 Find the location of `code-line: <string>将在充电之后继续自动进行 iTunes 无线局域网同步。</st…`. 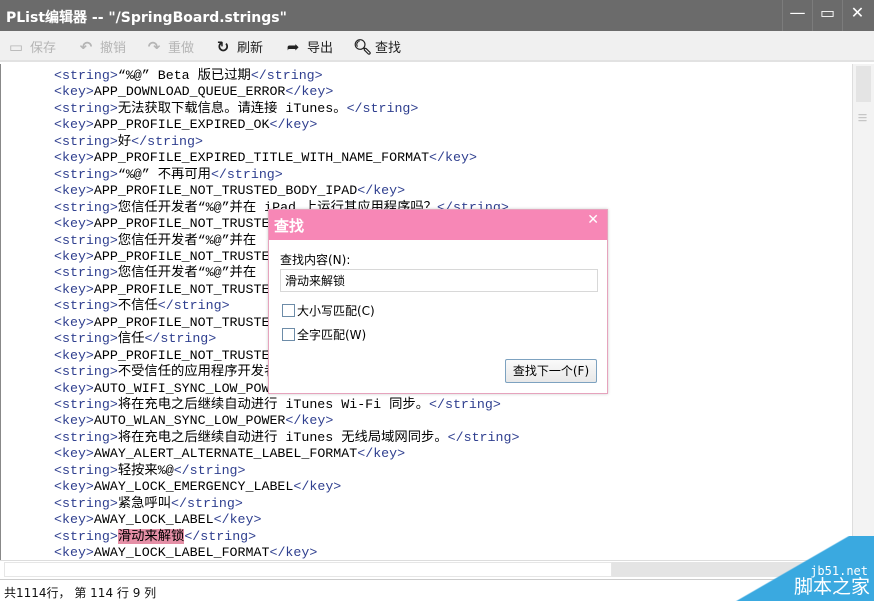

code-line: <string>将在充电之后继续自动进行 iTunes 无线局域网同步。</st… is located at coordinates (286, 438).